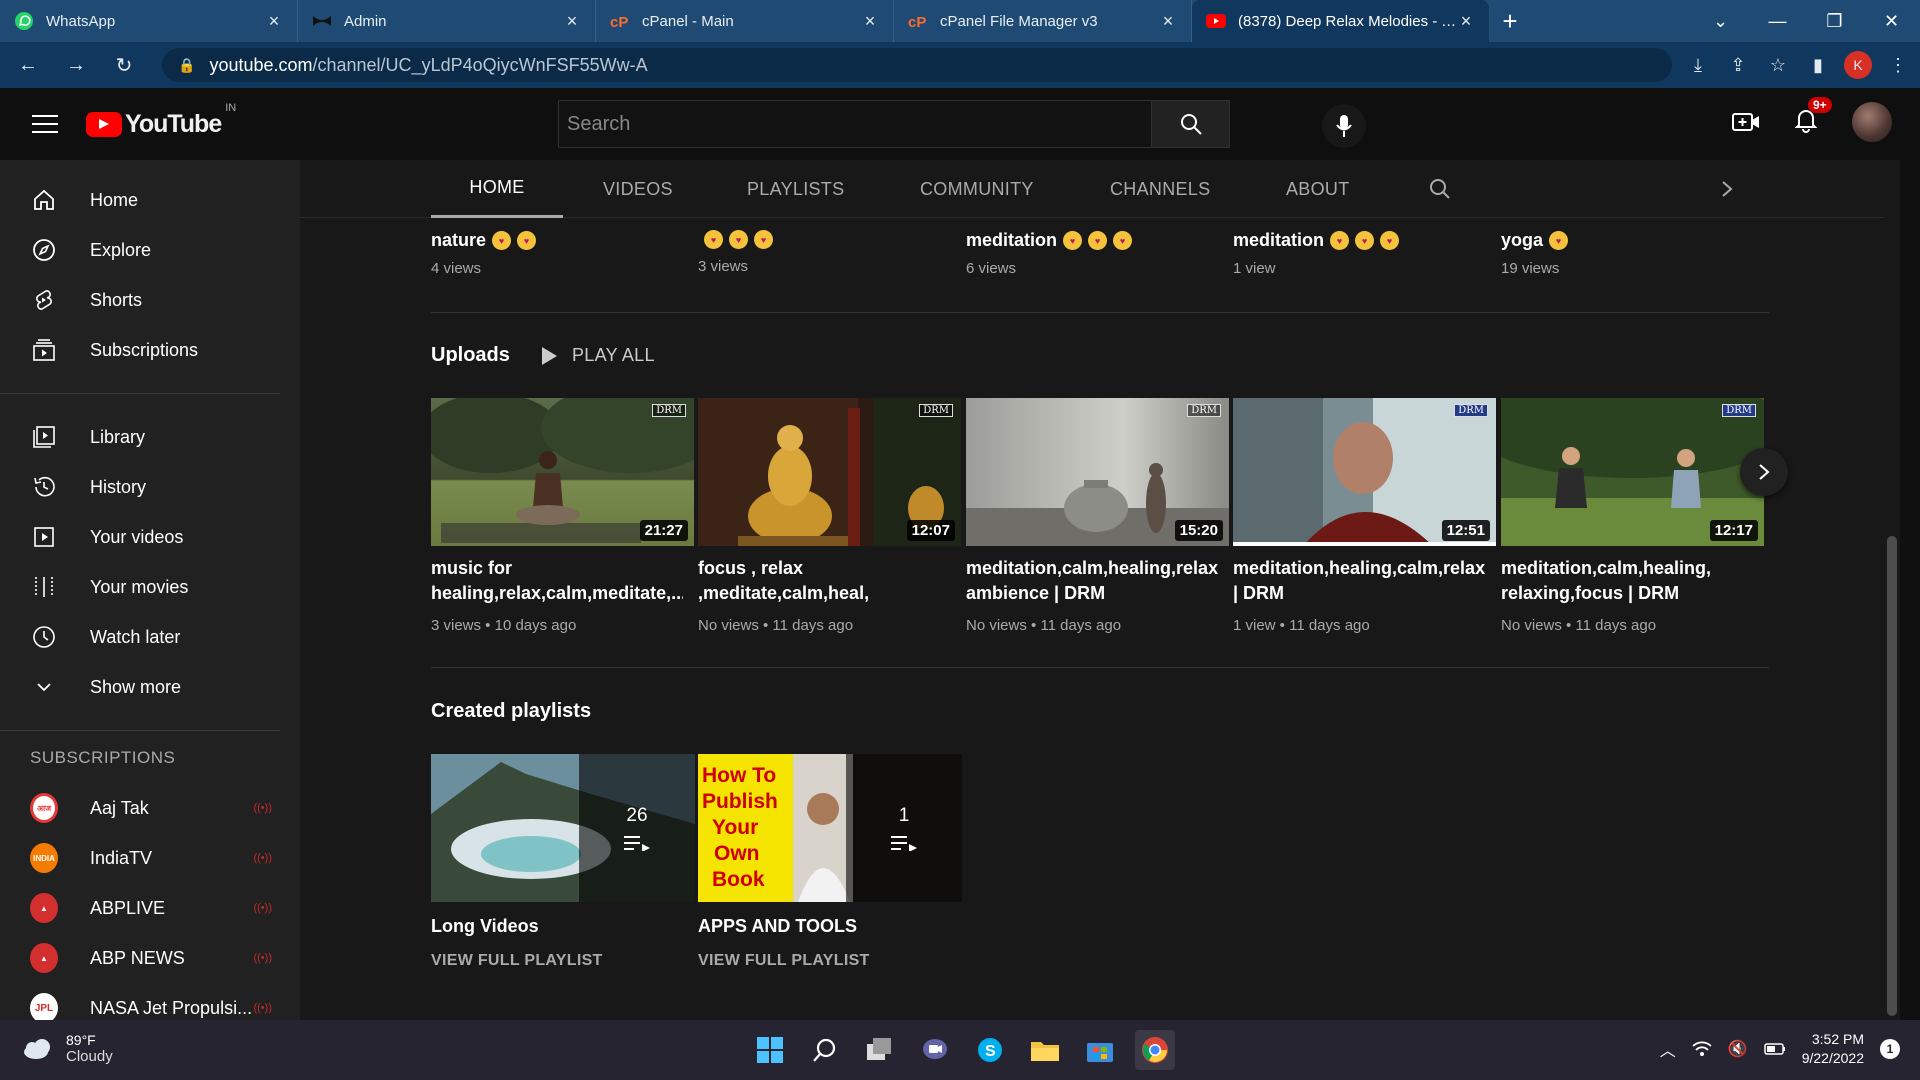 The width and height of the screenshot is (1920, 1080). Describe the element at coordinates (150, 300) in the screenshot. I see `sidebar-item-shorts: Shorts` at that location.